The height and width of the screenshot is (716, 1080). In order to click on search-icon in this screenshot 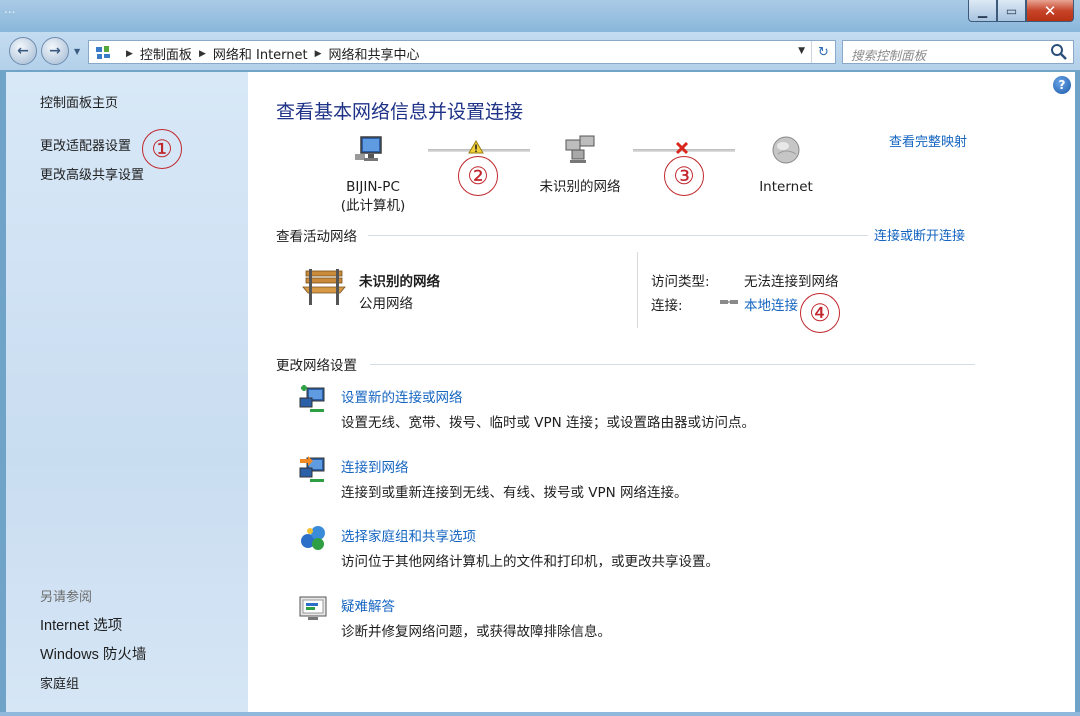, I will do `click(1059, 52)`.